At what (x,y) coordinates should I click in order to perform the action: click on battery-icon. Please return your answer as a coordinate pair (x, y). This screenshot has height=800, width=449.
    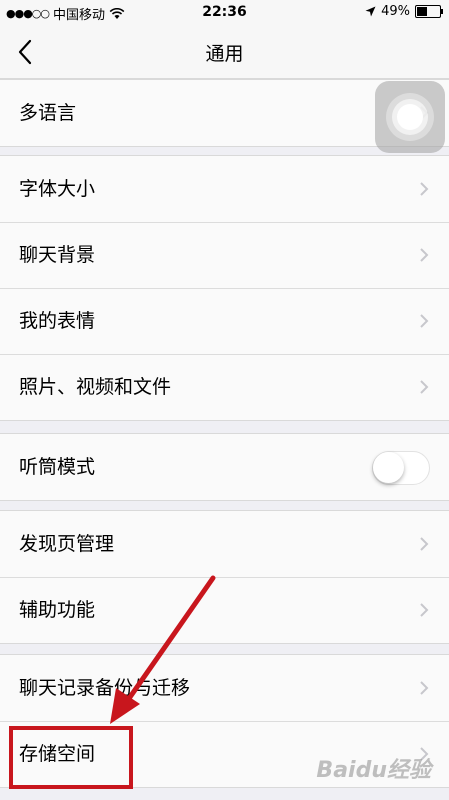
    Looking at the image, I should click on (429, 11).